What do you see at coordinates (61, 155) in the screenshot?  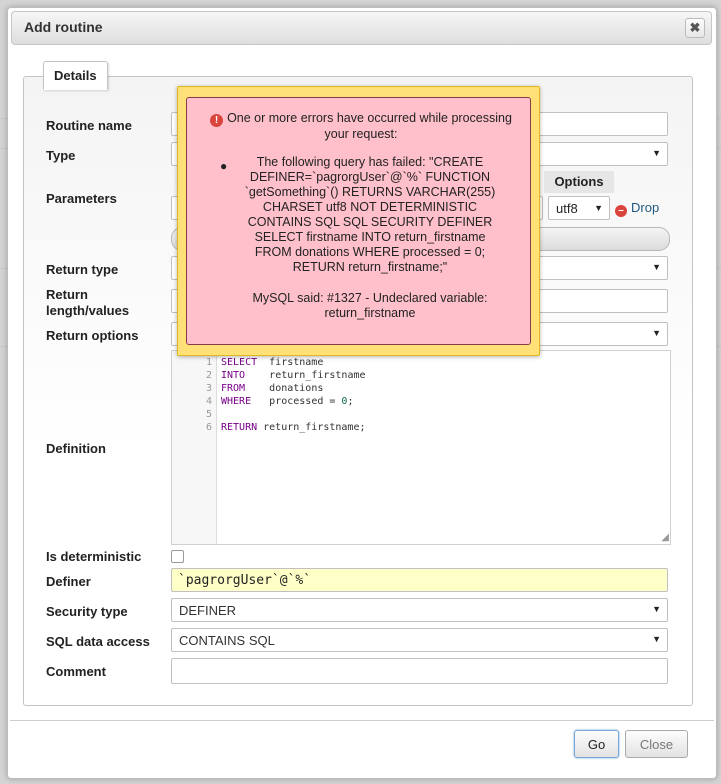 I see `type-label: Type` at bounding box center [61, 155].